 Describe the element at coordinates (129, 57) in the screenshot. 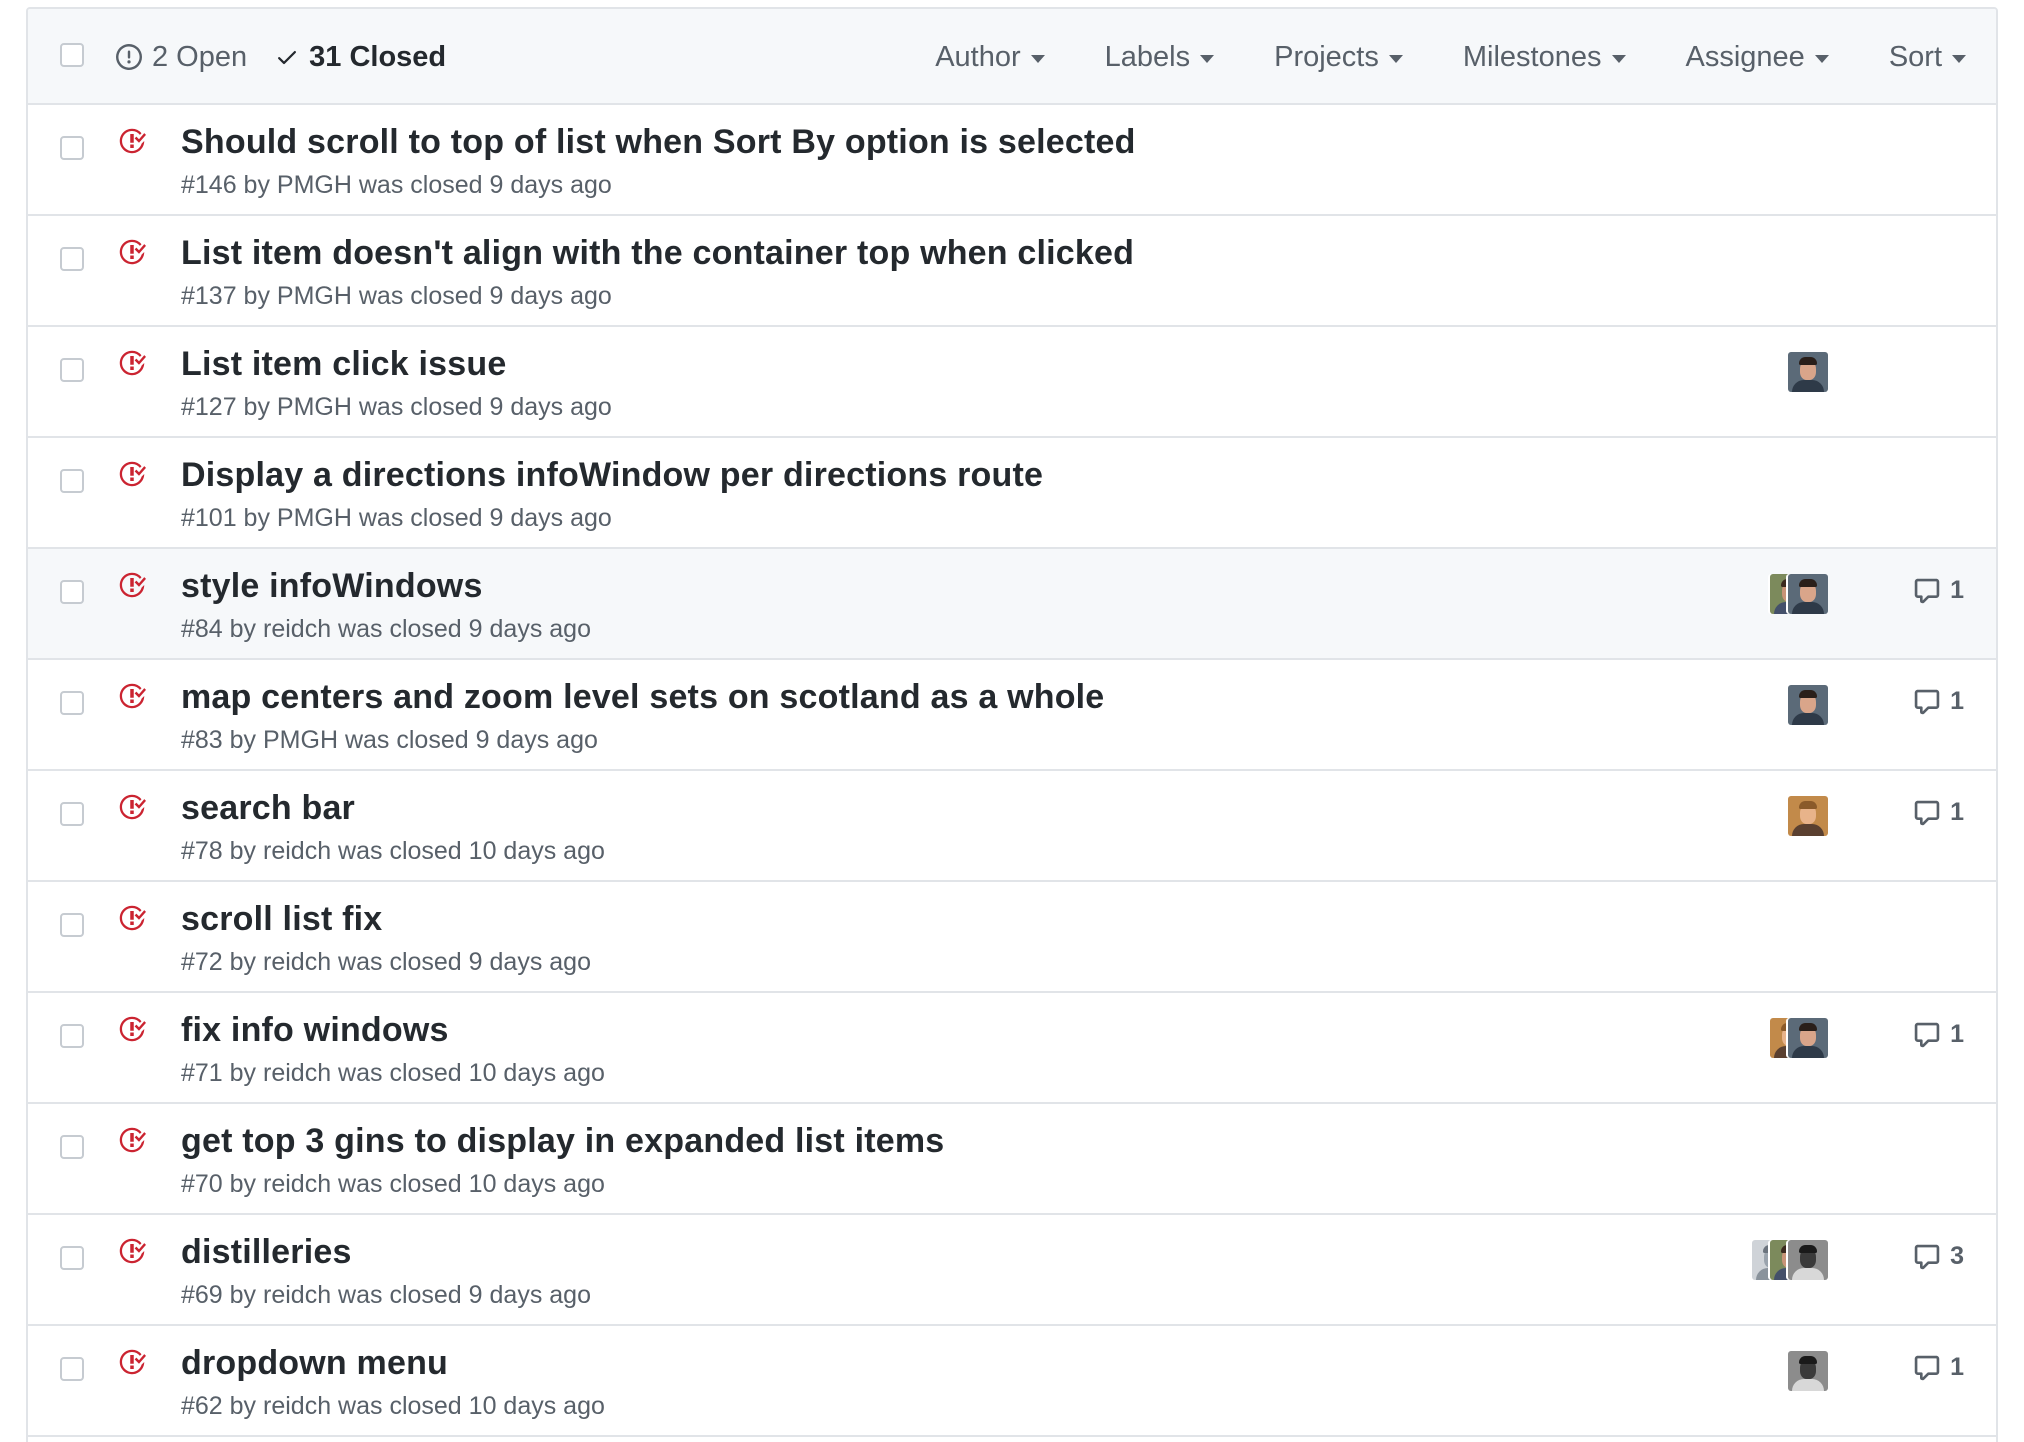

I see `issue-opened-icon` at that location.